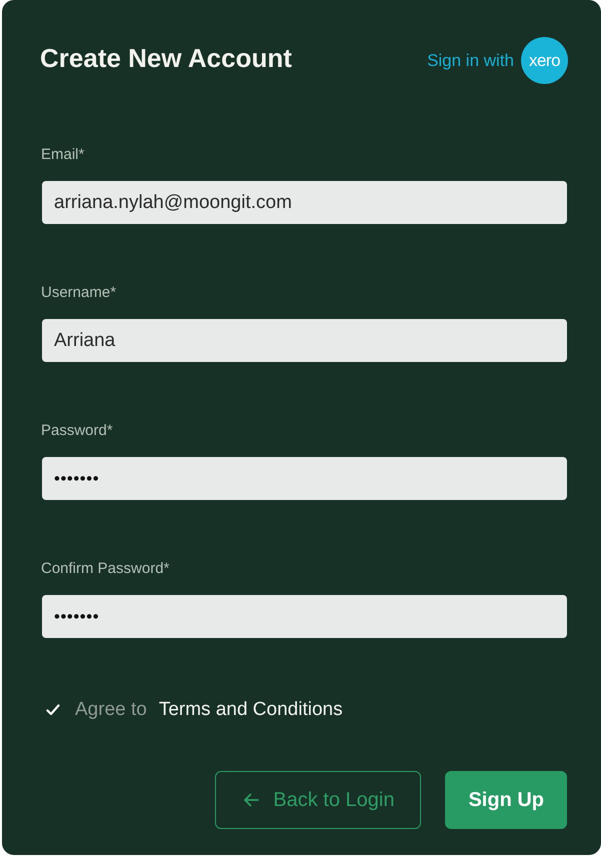 The width and height of the screenshot is (601, 857). What do you see at coordinates (111, 710) in the screenshot?
I see `agree-label: Agree to` at bounding box center [111, 710].